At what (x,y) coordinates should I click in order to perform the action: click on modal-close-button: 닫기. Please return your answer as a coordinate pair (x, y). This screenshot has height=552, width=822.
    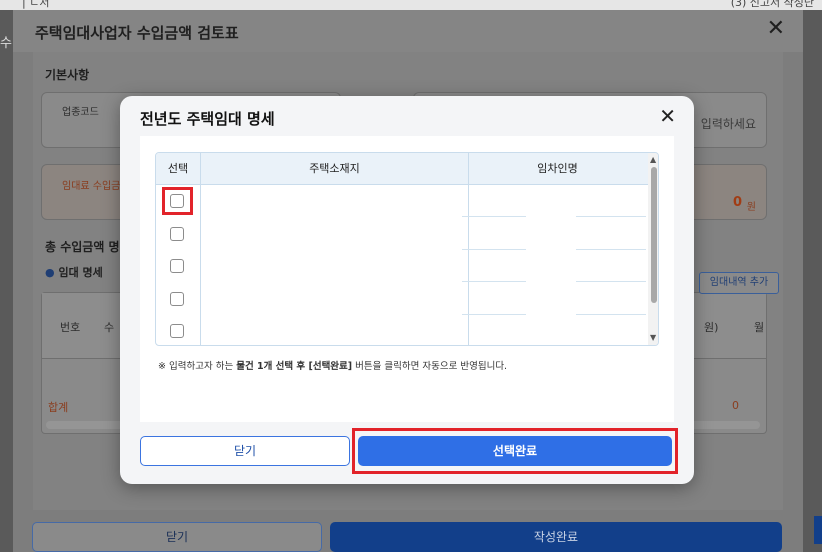
    Looking at the image, I should click on (245, 451).